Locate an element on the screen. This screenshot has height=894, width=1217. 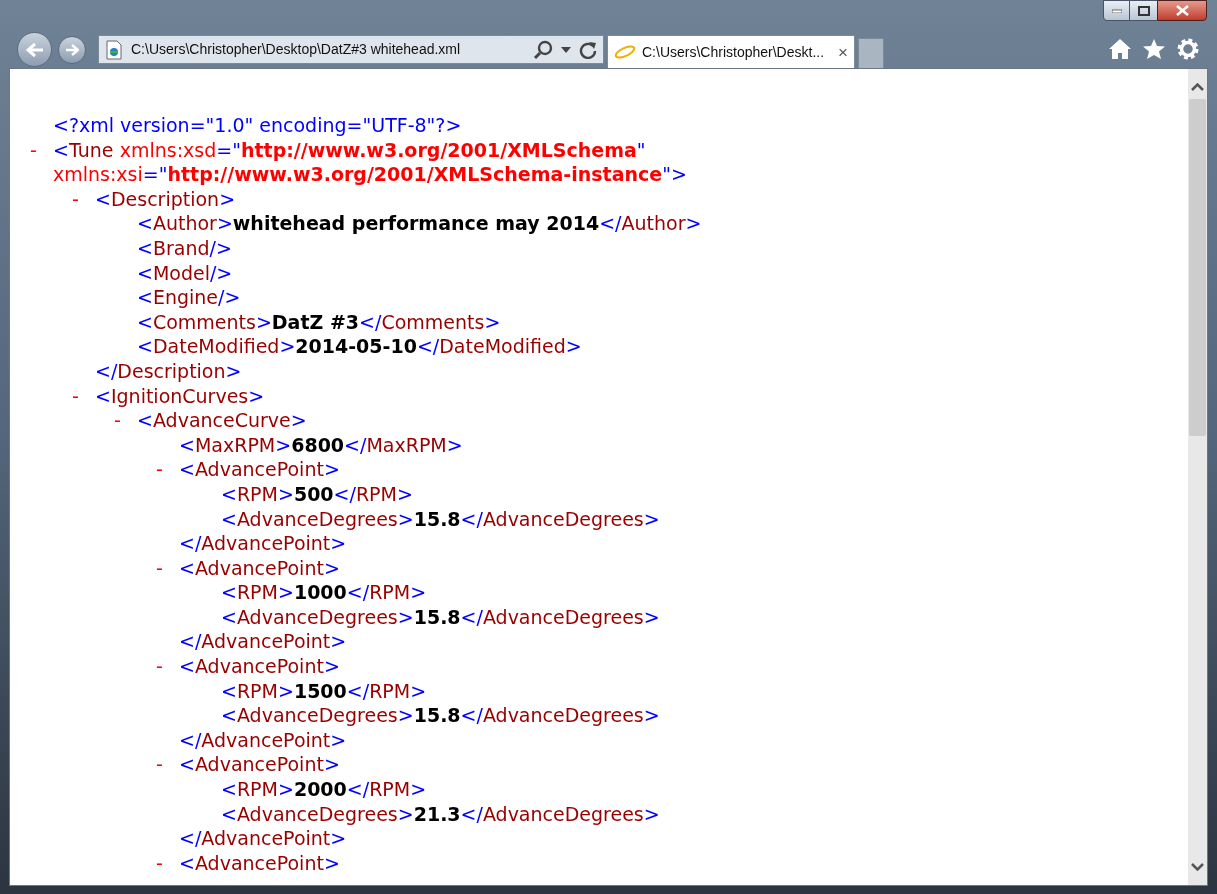
close-icon is located at coordinates (1182, 10).